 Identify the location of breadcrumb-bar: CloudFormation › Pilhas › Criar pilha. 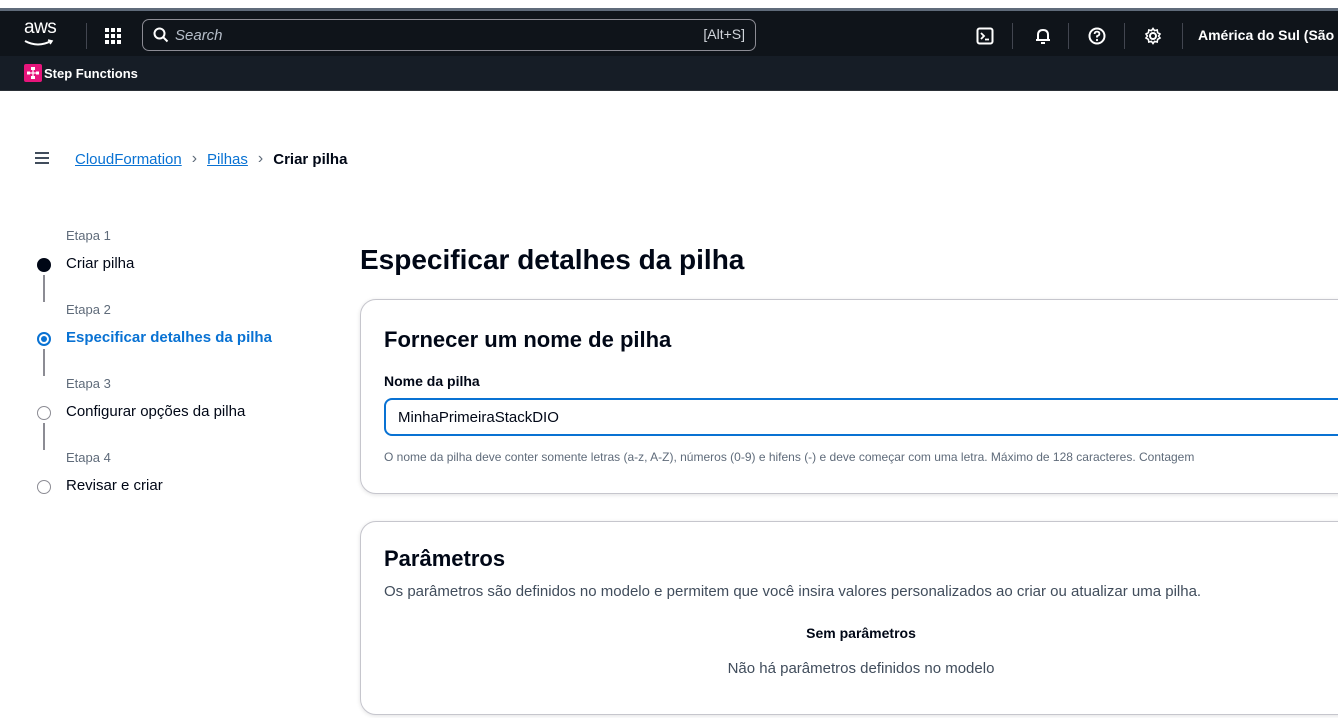
(669, 159).